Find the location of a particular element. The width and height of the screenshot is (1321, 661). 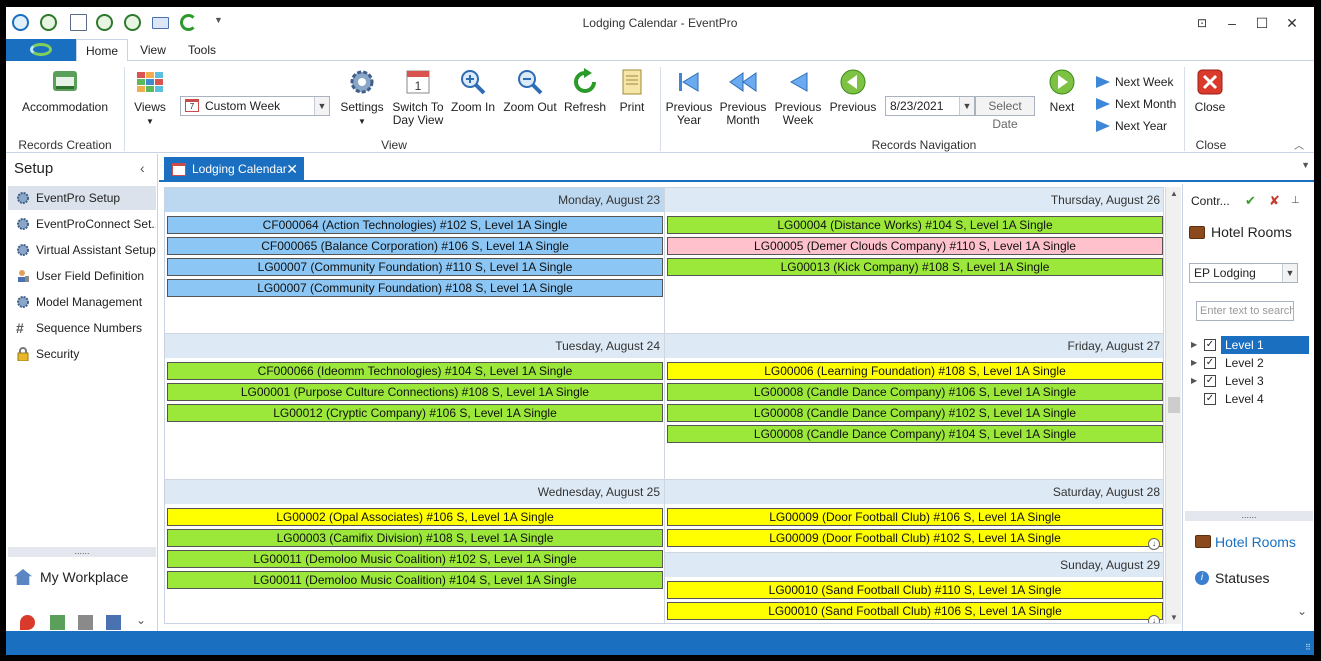

application-menu-button is located at coordinates (41, 50).